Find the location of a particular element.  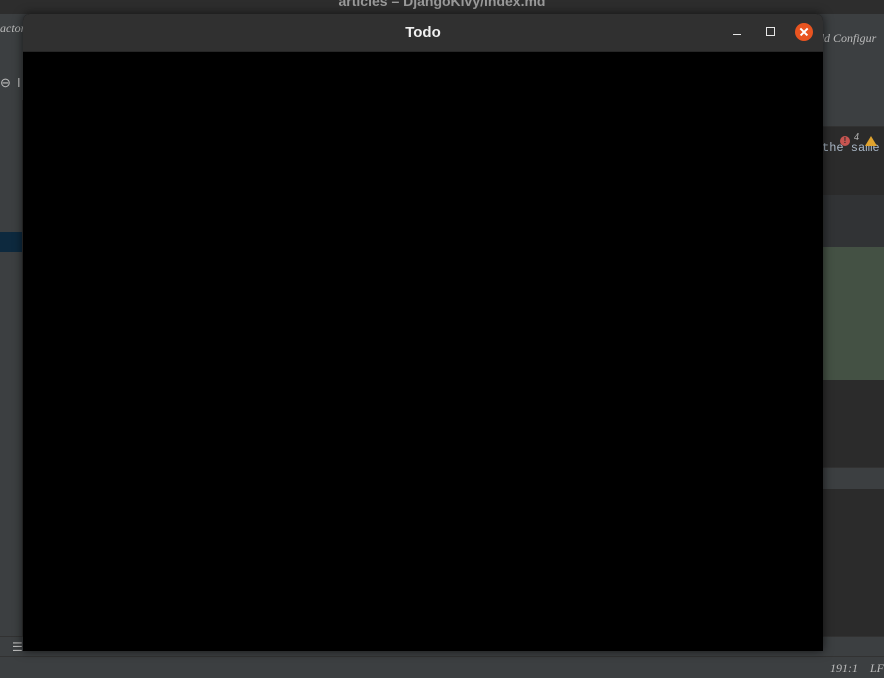

ide-window-title: articles – DjangoKivy/index.md is located at coordinates (442, 4).